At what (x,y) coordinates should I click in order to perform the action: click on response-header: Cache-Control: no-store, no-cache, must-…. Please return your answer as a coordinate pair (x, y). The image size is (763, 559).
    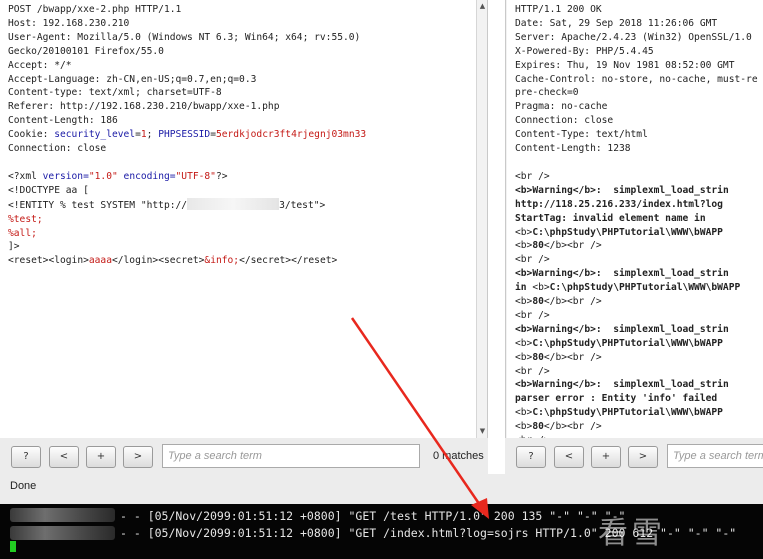
    Looking at the image, I should click on (636, 79).